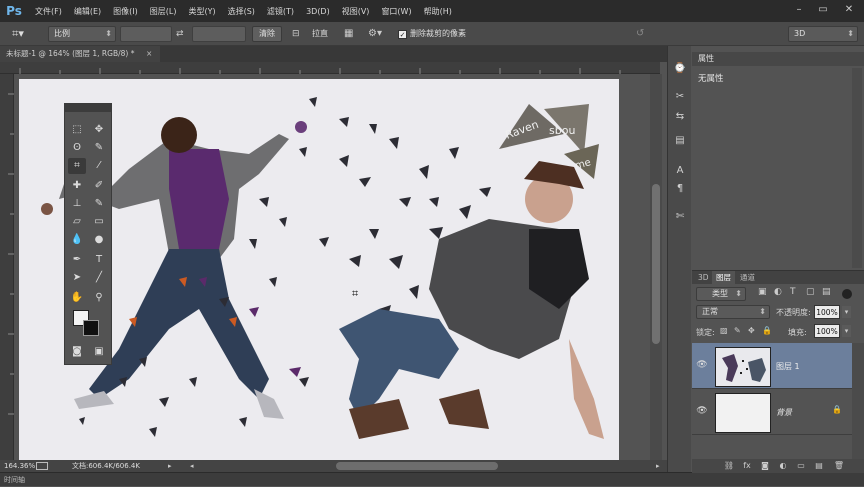 The width and height of the screenshot is (864, 487). Describe the element at coordinates (77, 186) in the screenshot. I see `healing-brush-tool-icon: ✚` at that location.